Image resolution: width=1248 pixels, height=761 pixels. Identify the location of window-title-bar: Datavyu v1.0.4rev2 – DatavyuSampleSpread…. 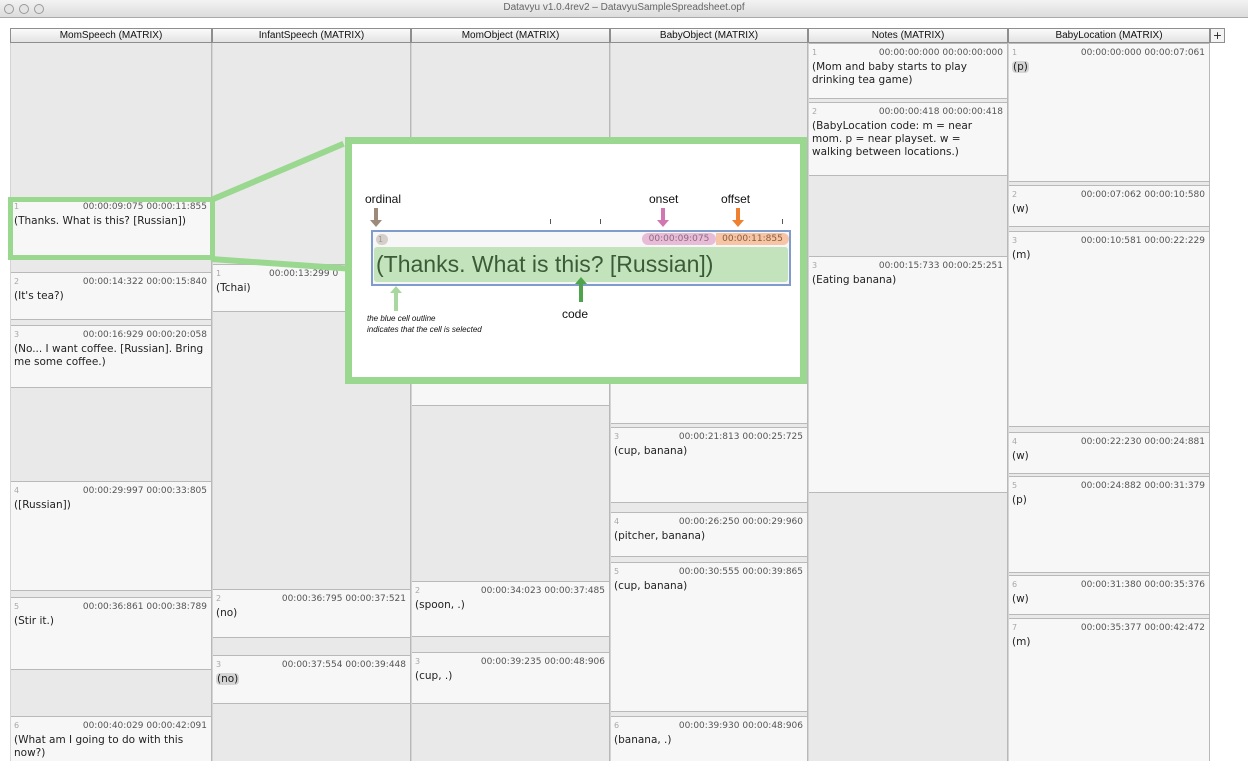
(624, 9).